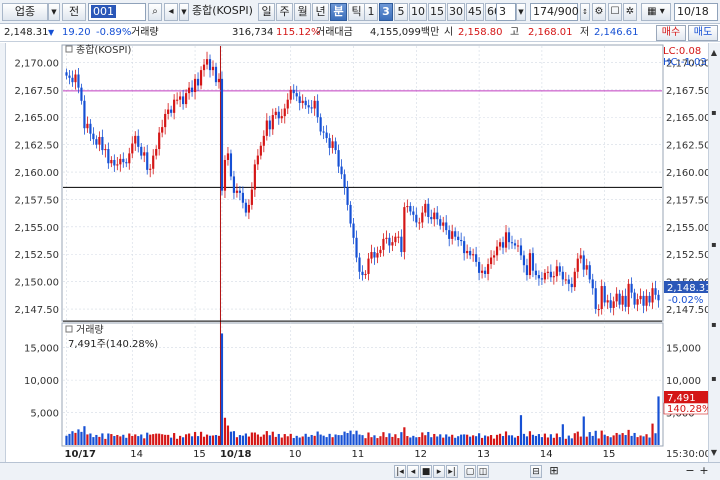 Image resolution: width=720 pixels, height=480 pixels. Describe the element at coordinates (171, 12) in the screenshot. I see `speaker-icon: ◂` at that location.